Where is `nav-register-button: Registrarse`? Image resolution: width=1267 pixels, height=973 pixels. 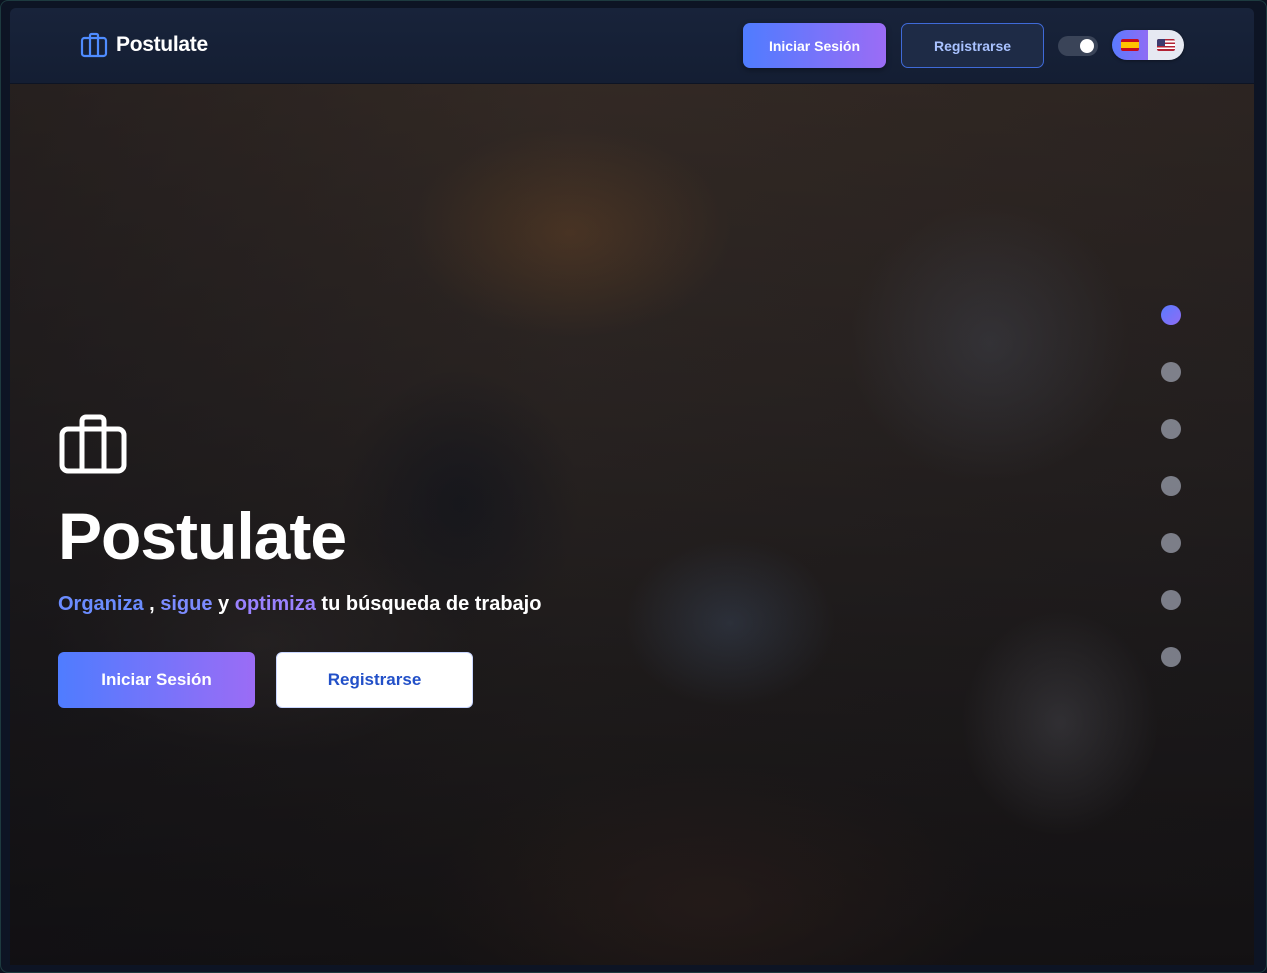
nav-register-button: Registrarse is located at coordinates (972, 45).